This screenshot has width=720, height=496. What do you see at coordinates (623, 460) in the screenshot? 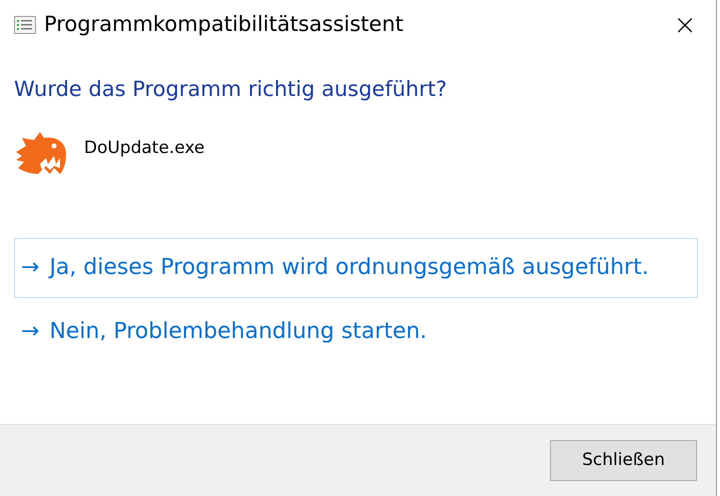
I see `close-dialog-button: Schließen` at bounding box center [623, 460].